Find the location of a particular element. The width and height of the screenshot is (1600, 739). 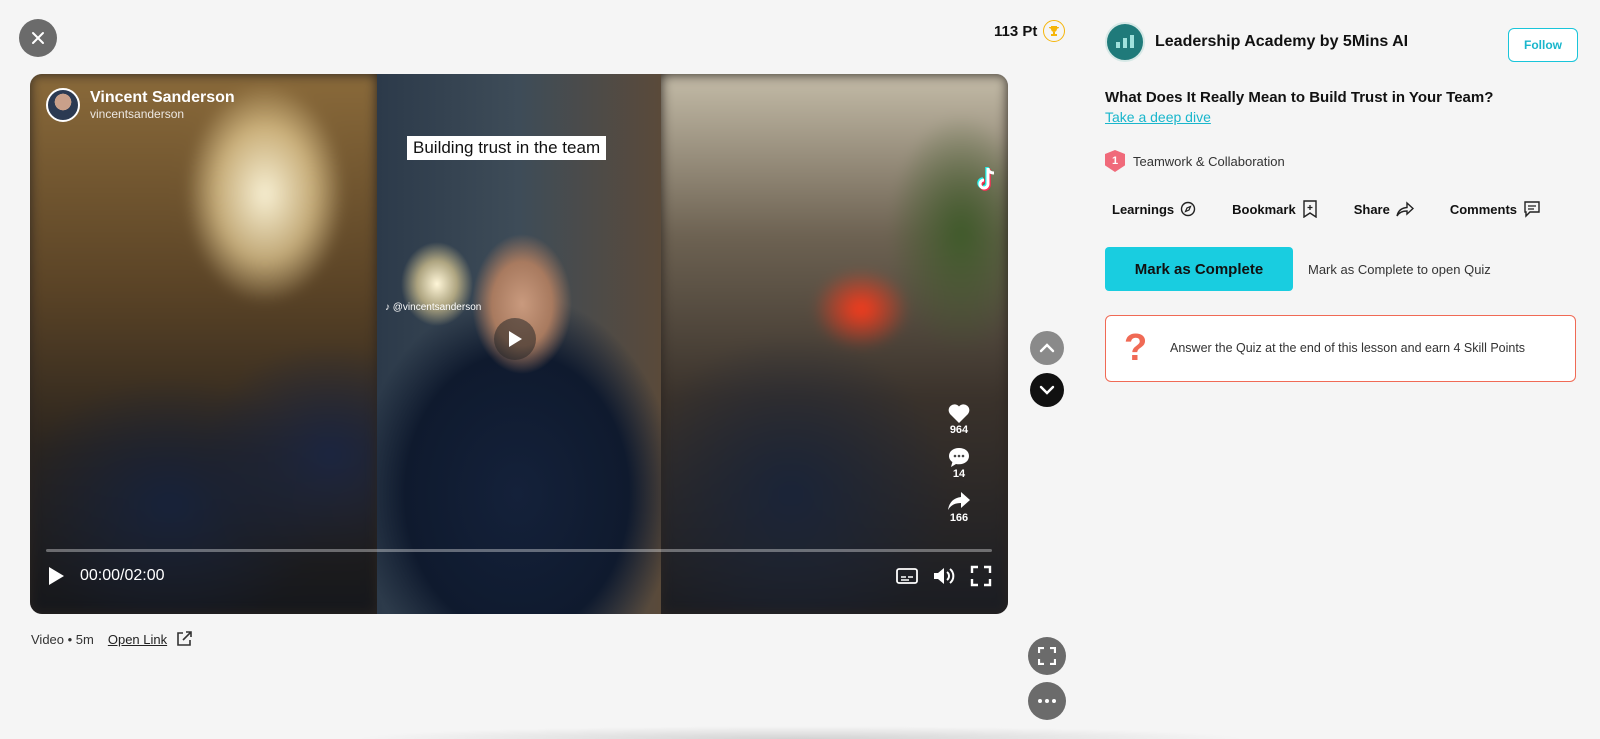

video-info: Video • 5m is located at coordinates (62, 639).